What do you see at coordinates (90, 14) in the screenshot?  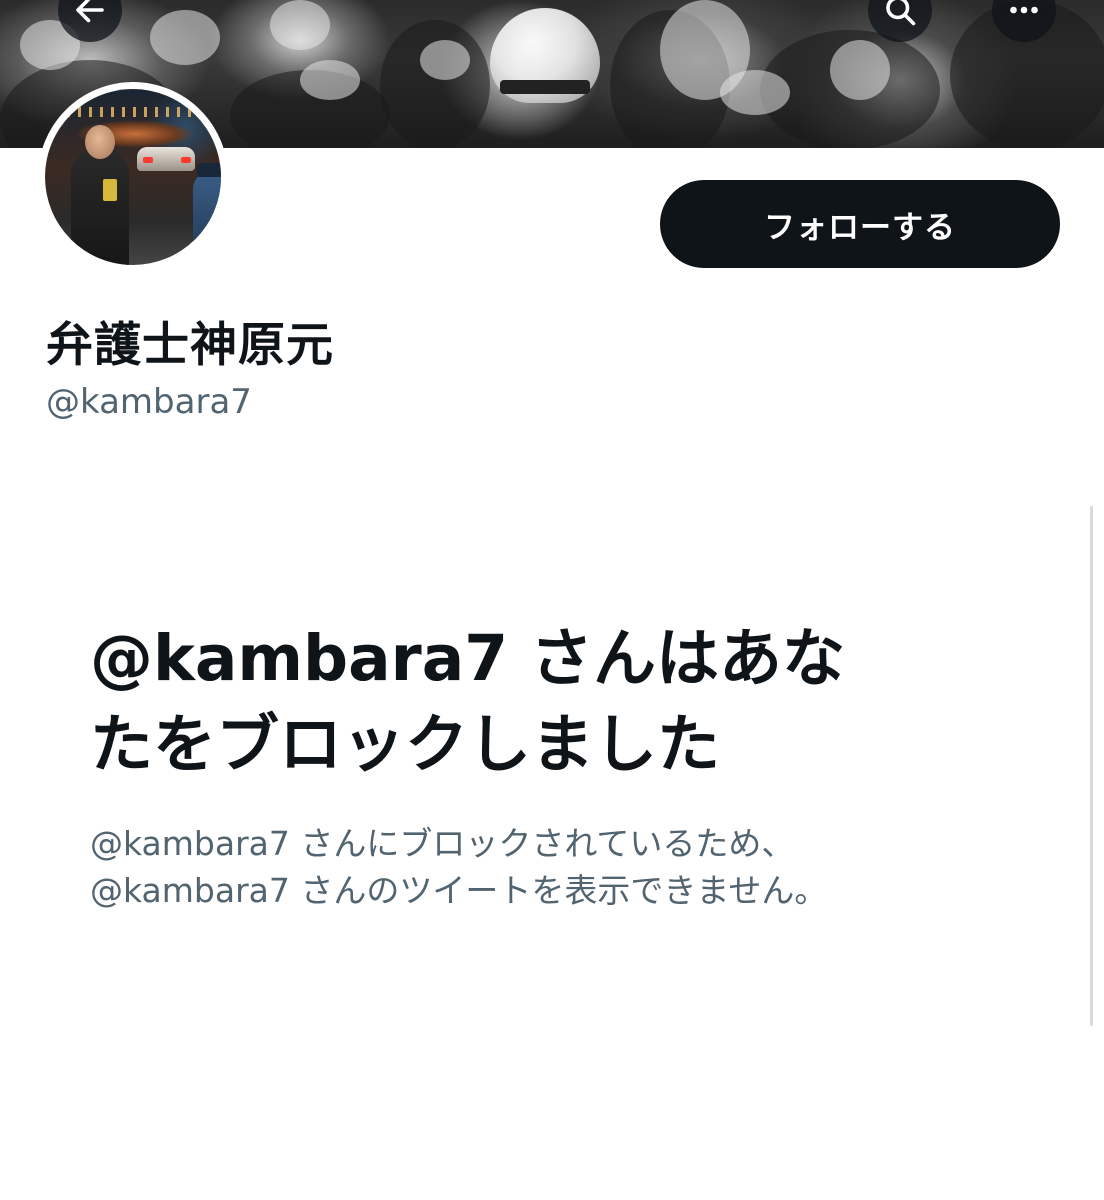 I see `arrow-left-icon` at bounding box center [90, 14].